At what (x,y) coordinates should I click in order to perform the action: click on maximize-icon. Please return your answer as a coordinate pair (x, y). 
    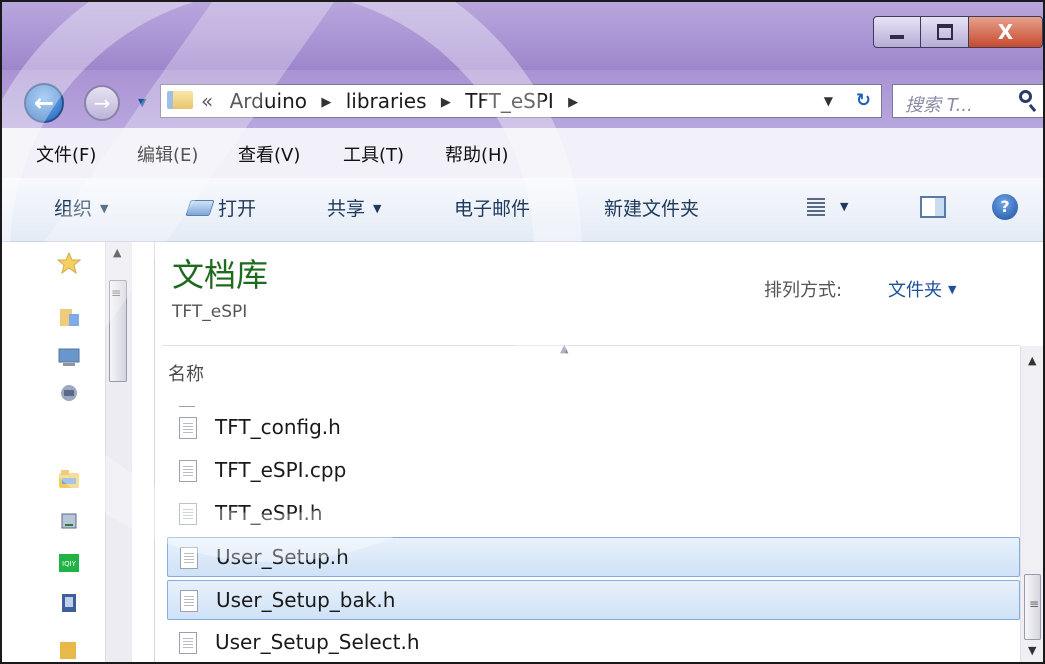
    Looking at the image, I should click on (944, 32).